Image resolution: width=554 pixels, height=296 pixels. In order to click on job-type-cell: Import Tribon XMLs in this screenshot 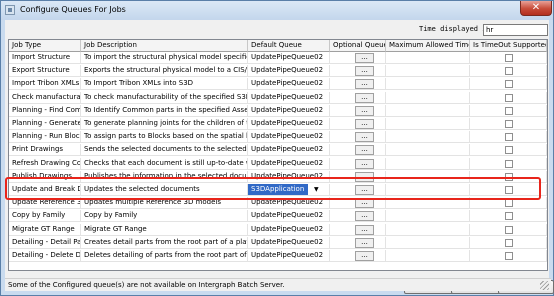, I will do `click(45, 84)`.